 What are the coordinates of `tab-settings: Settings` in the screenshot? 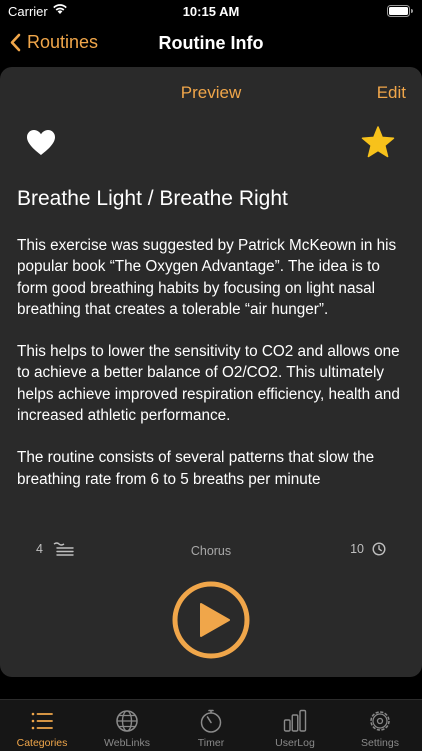 It's located at (380, 725).